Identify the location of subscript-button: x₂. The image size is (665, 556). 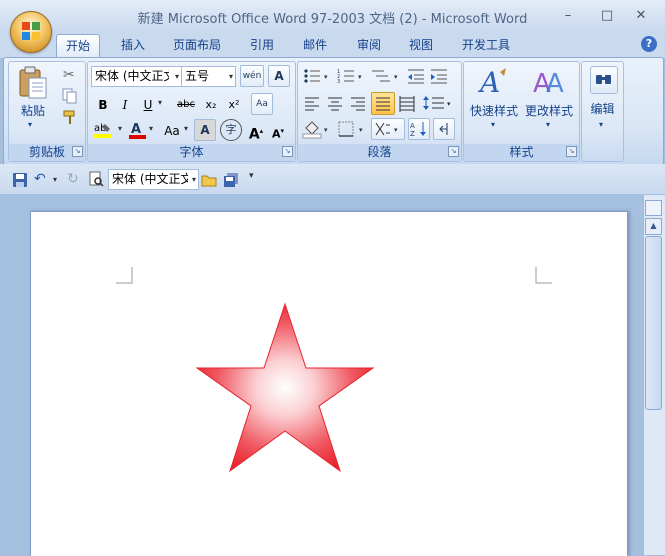
(211, 105).